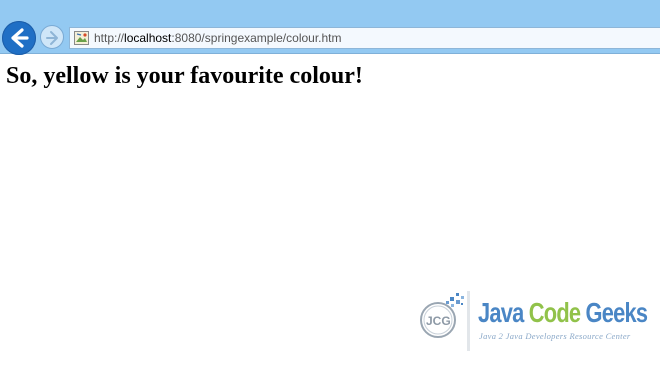  What do you see at coordinates (81, 38) in the screenshot?
I see `broken-image-icon` at bounding box center [81, 38].